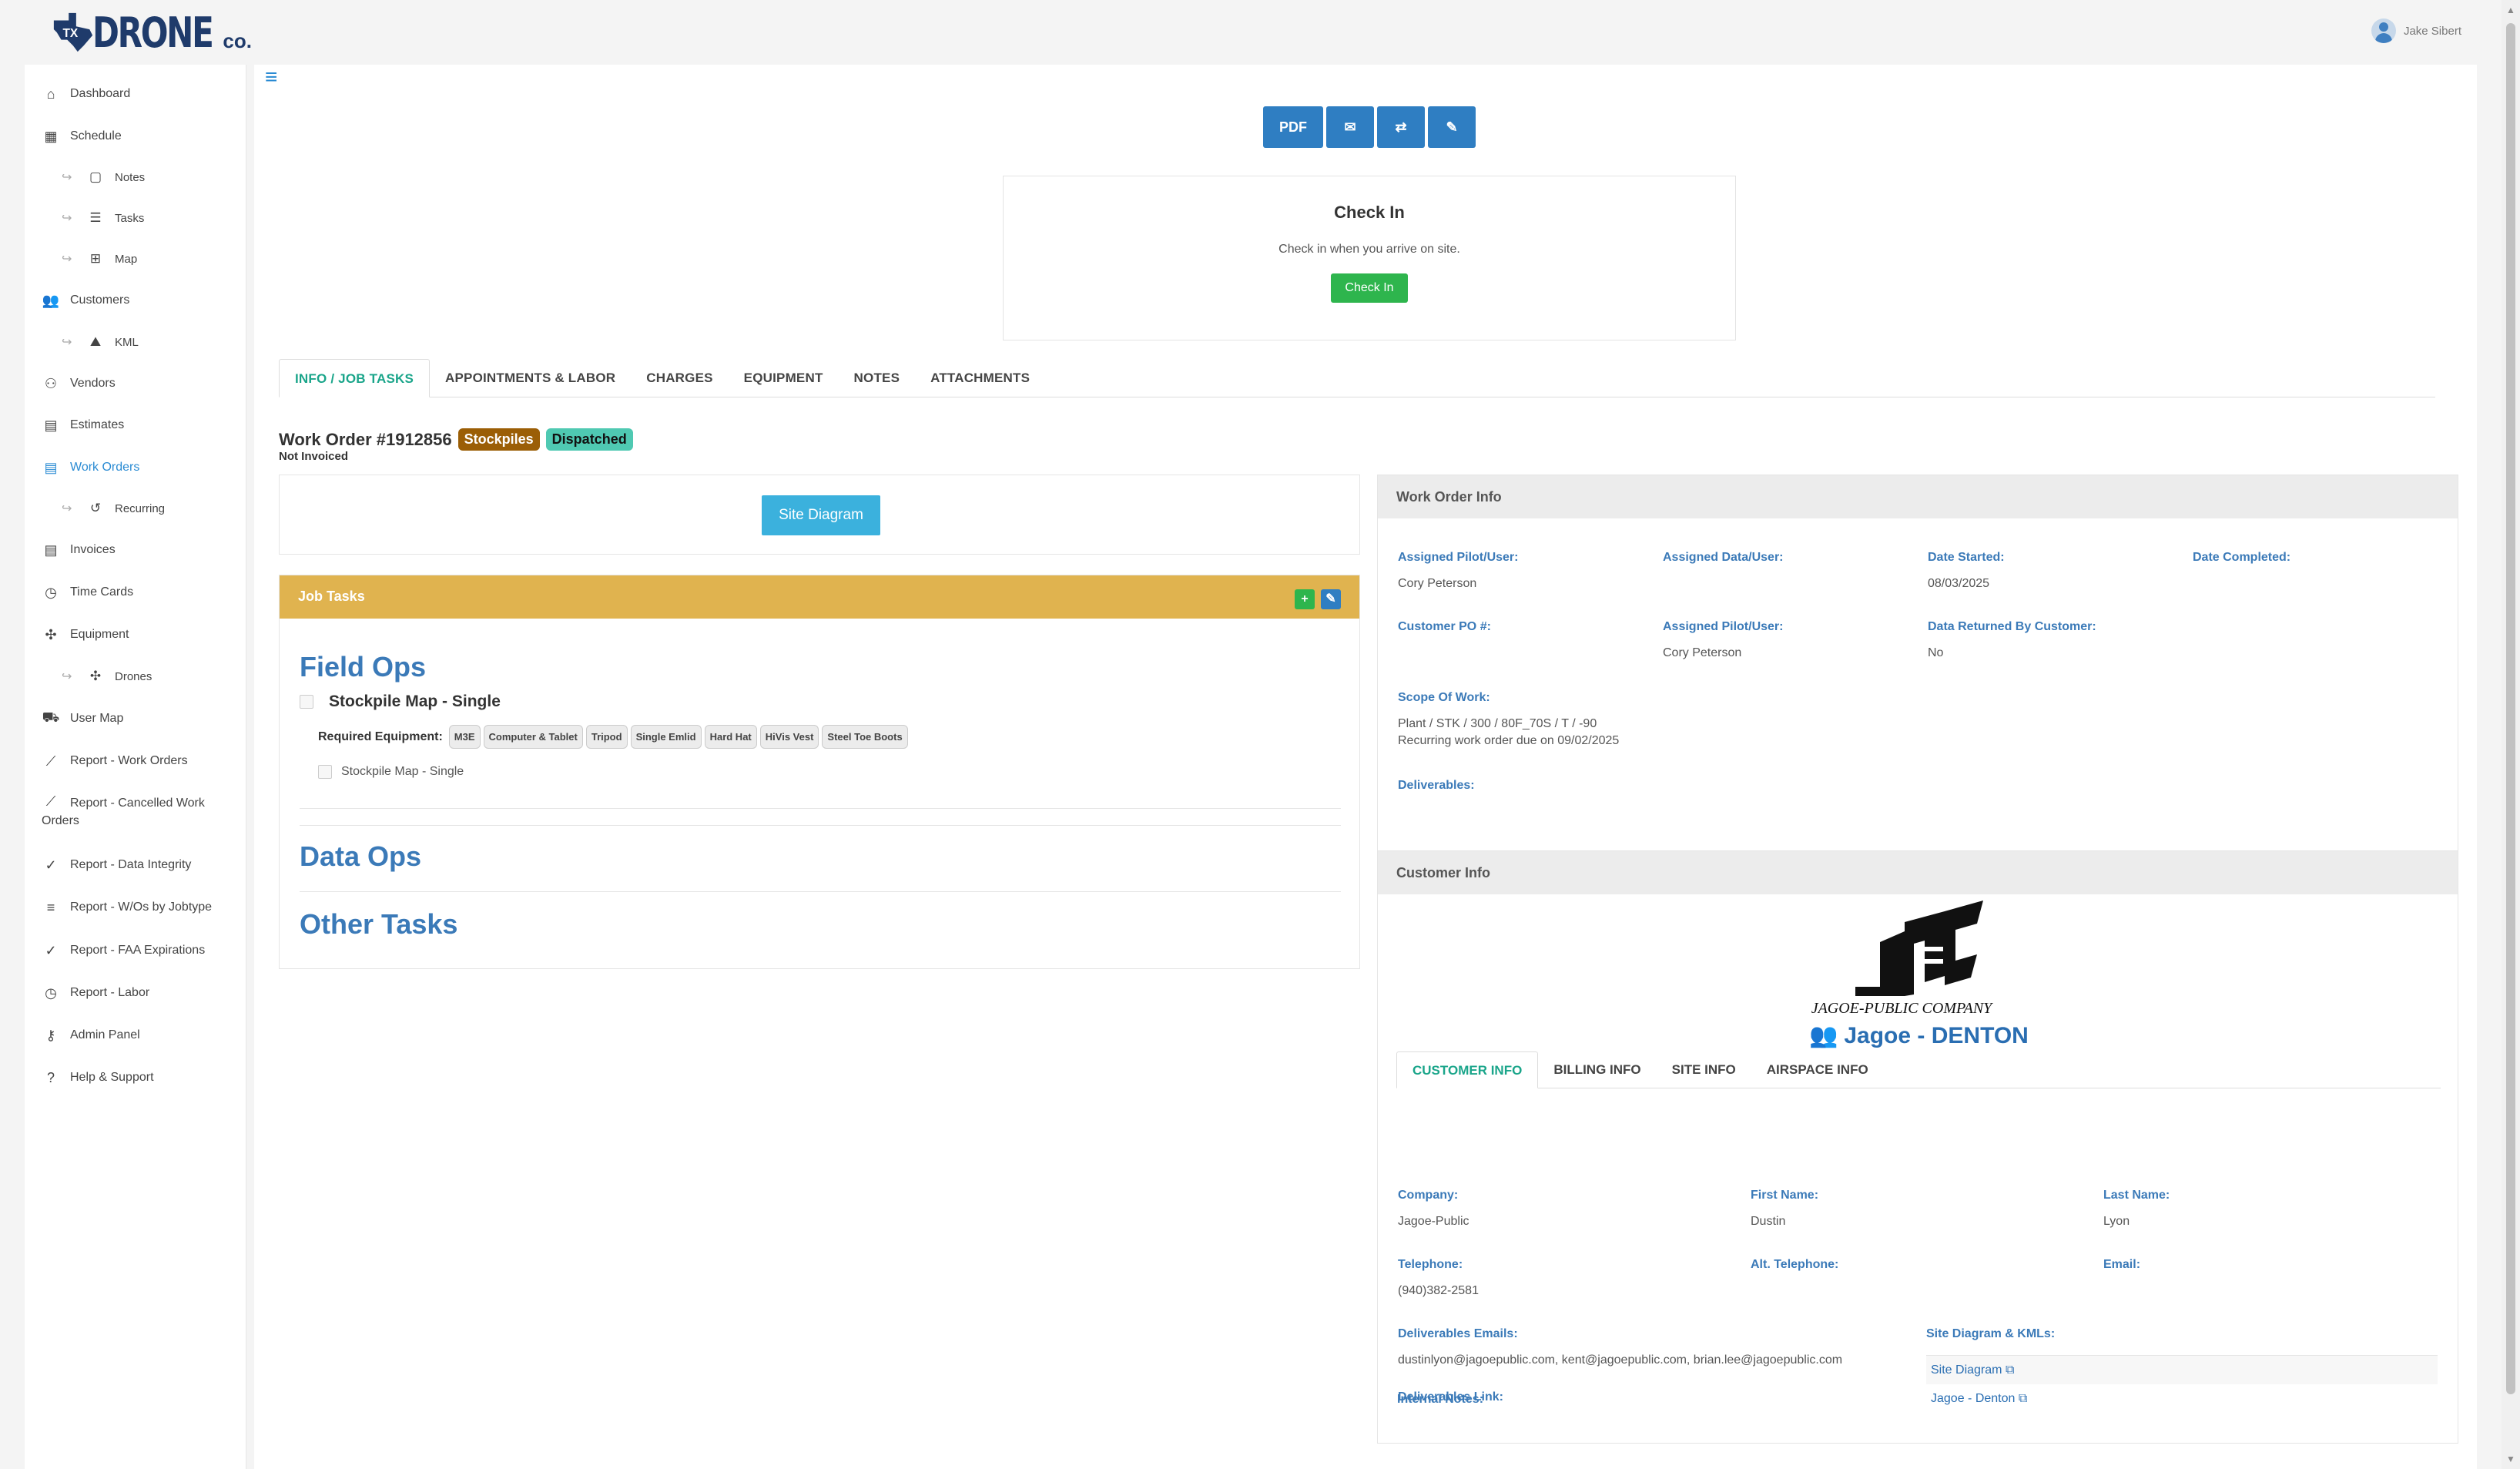  What do you see at coordinates (589, 440) in the screenshot?
I see `status-badge: Dispatched` at bounding box center [589, 440].